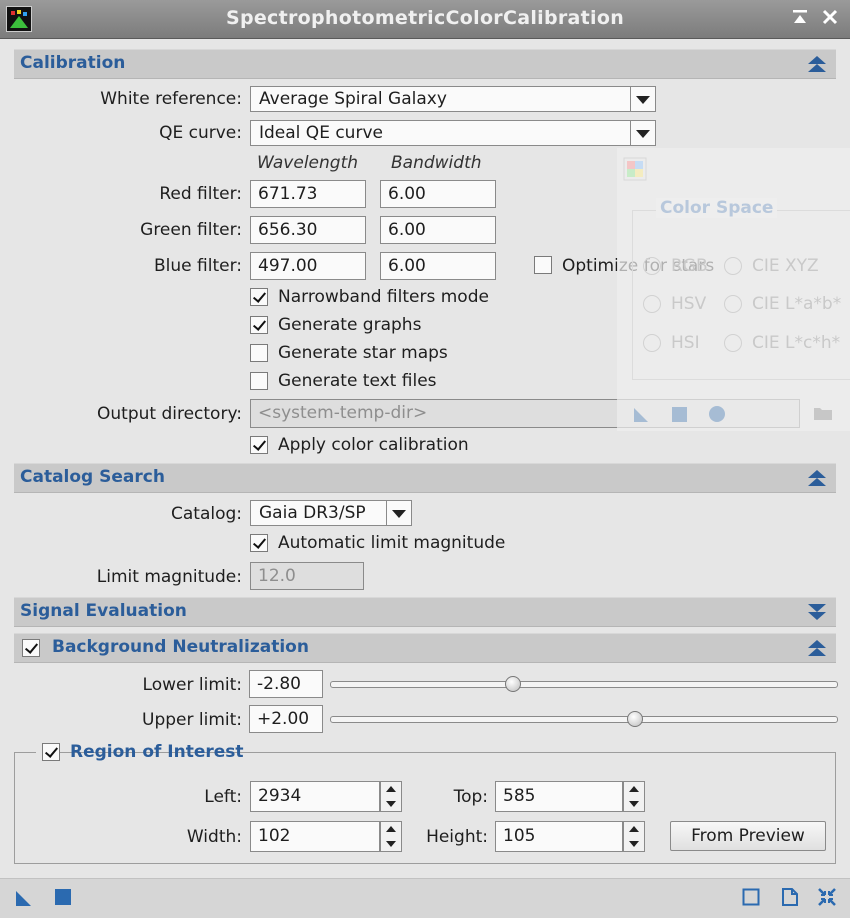  I want to click on calibration-section-header: Calibration, so click(425, 64).